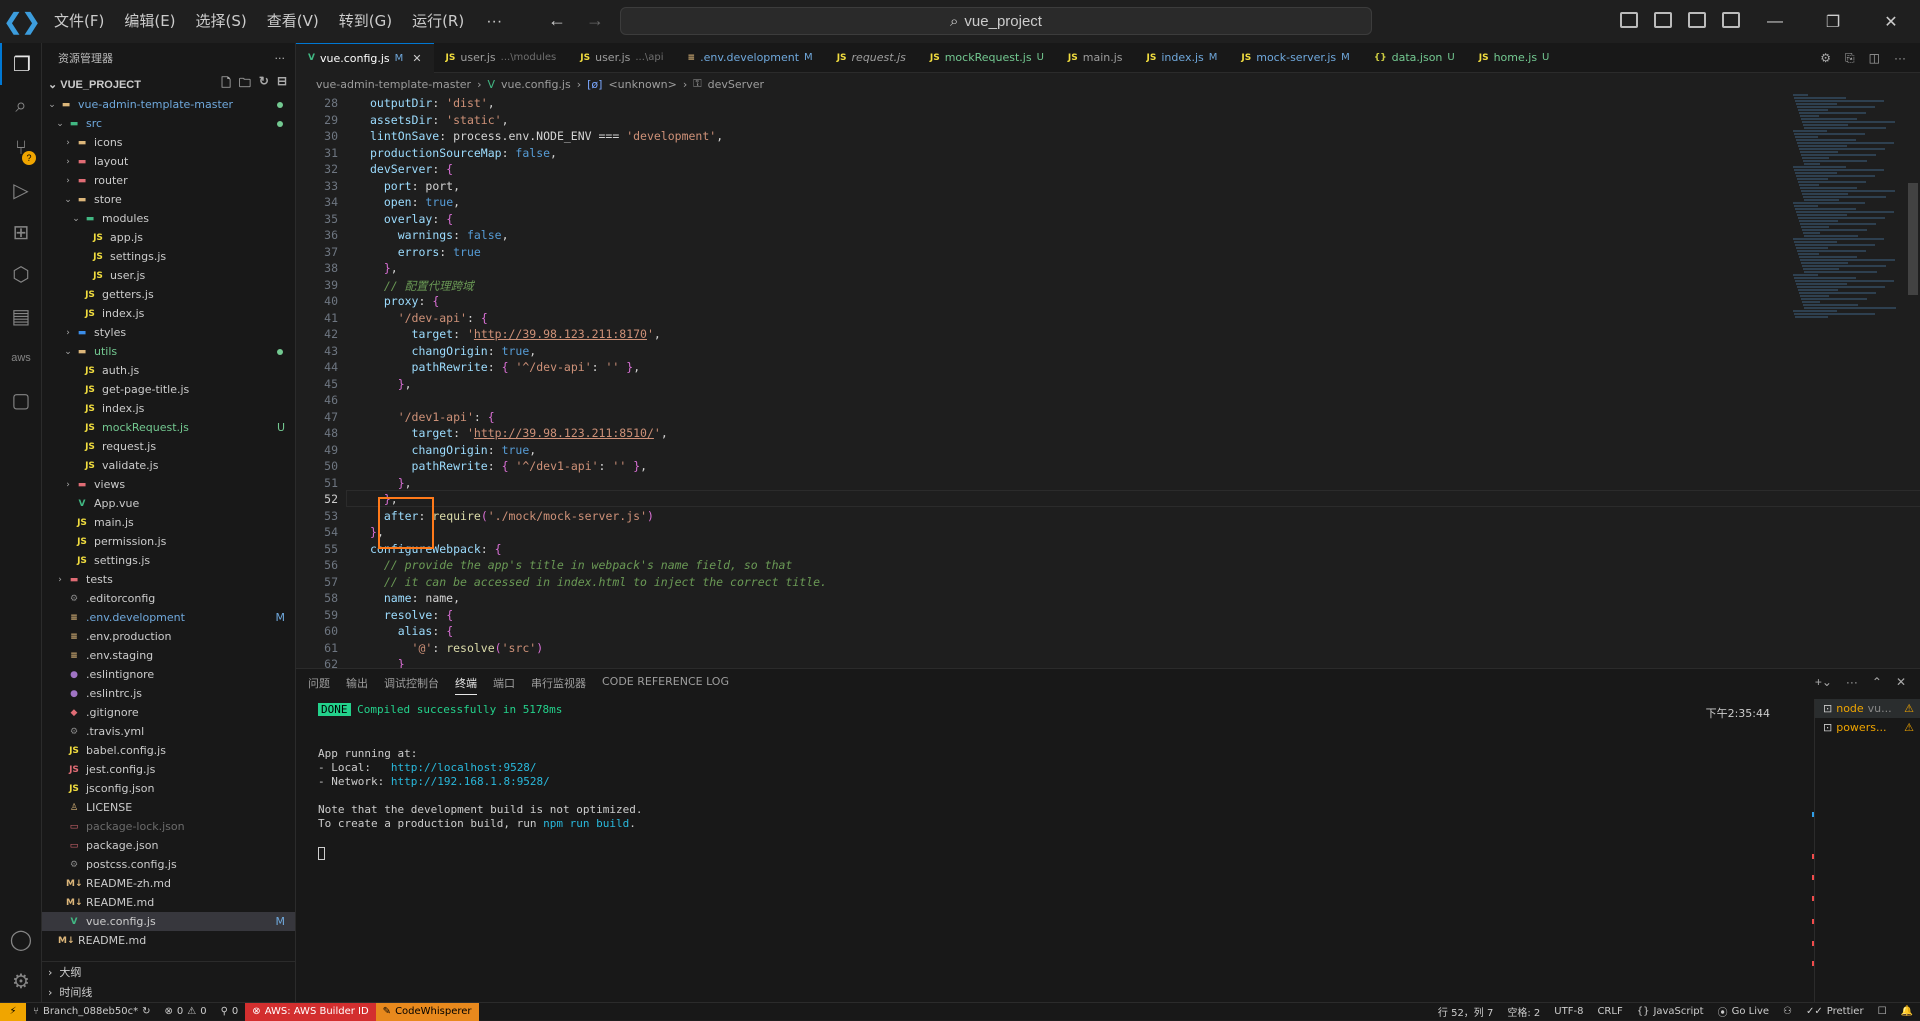 This screenshot has height=1021, width=1920. Describe the element at coordinates (21, 400) in the screenshot. I see `chat-icon: ▢` at that location.